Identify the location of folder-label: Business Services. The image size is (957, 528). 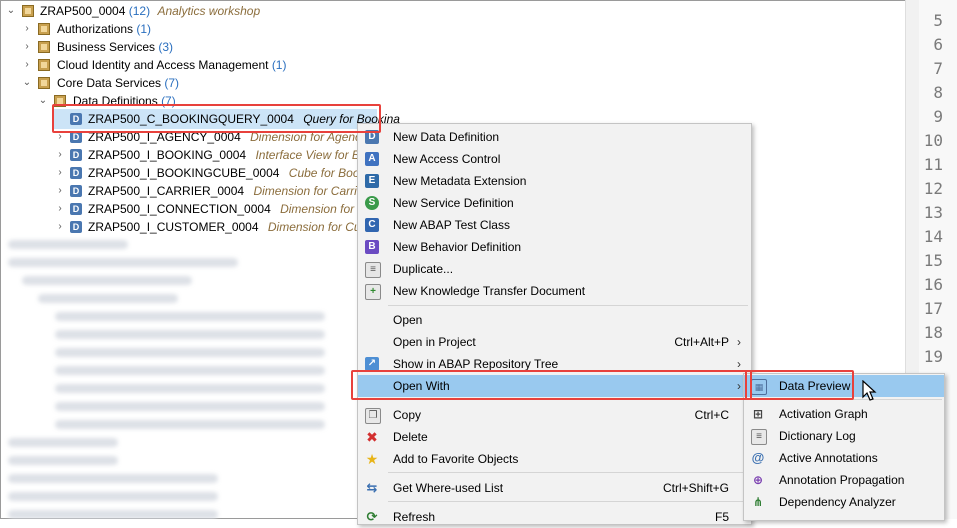
(106, 47).